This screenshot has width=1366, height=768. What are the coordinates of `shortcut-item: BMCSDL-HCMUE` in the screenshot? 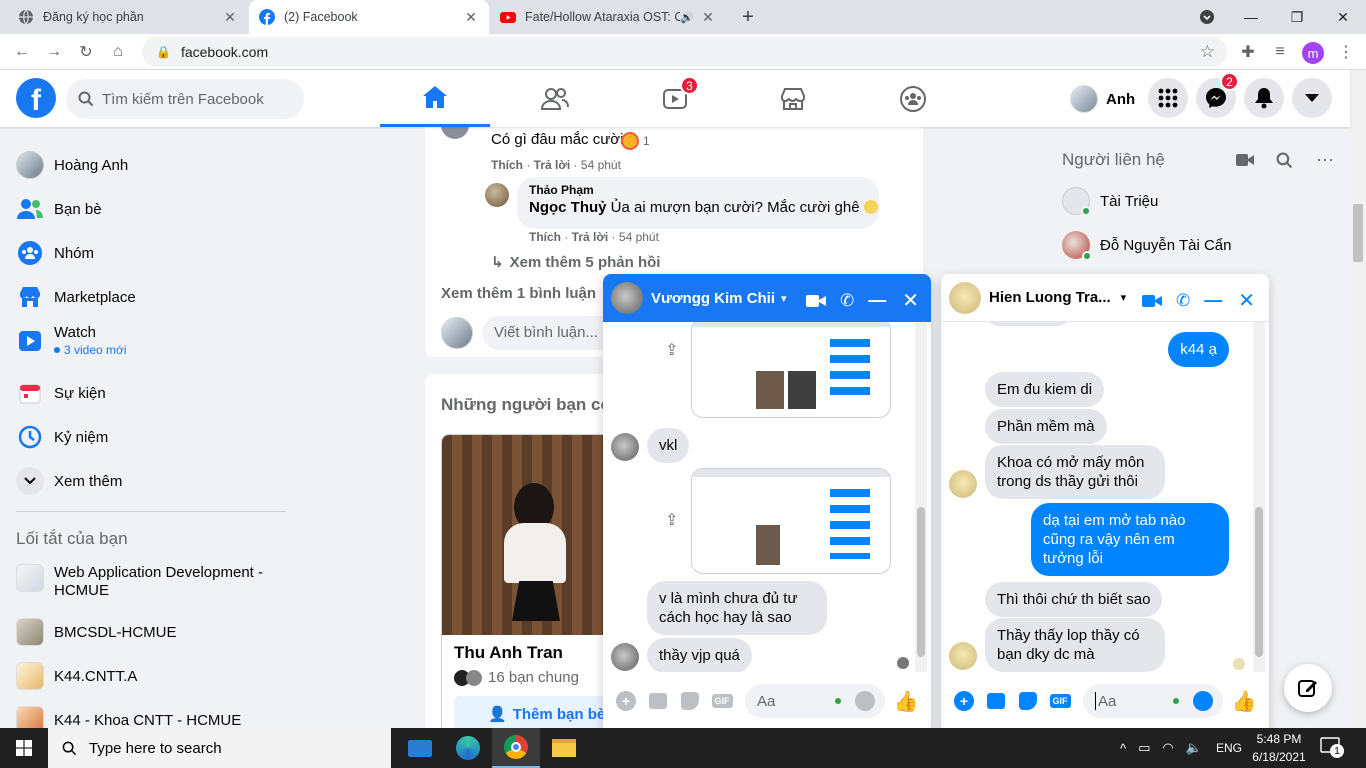 It's located at (96, 632).